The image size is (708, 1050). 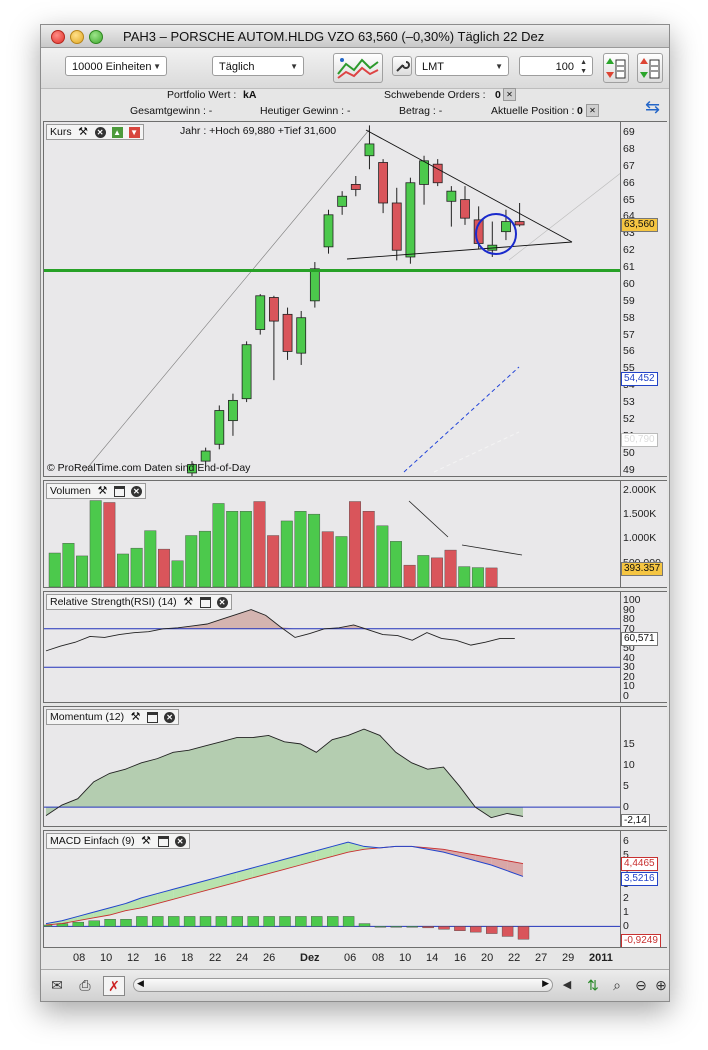 What do you see at coordinates (499, 66) in the screenshot?
I see `chevron-down-icon: ▼` at bounding box center [499, 66].